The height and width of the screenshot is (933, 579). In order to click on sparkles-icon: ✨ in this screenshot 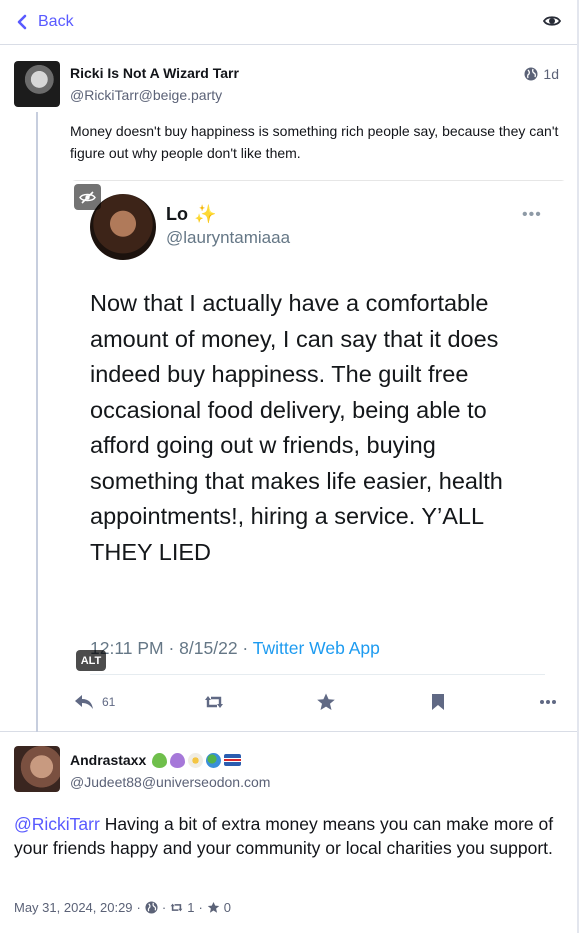, I will do `click(205, 214)`.